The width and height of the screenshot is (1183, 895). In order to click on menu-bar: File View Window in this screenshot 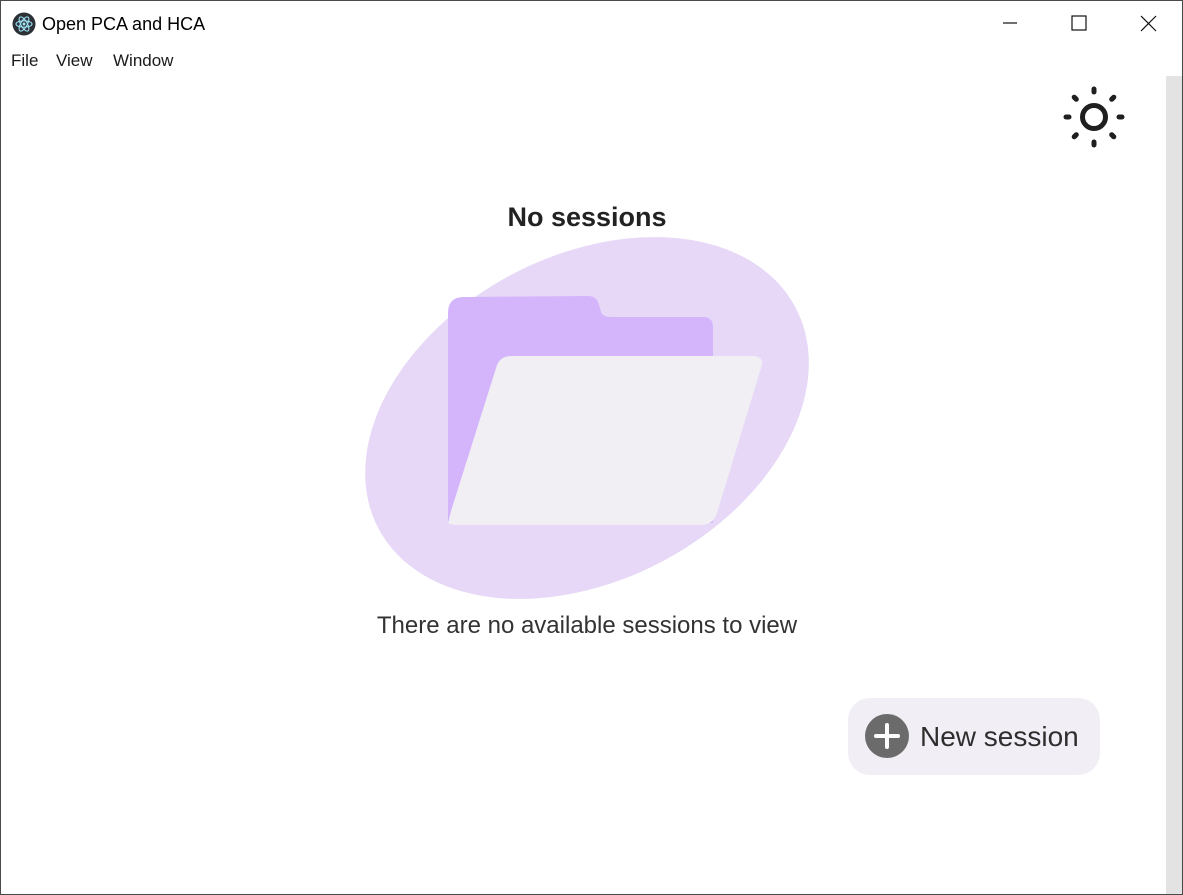, I will do `click(591, 61)`.